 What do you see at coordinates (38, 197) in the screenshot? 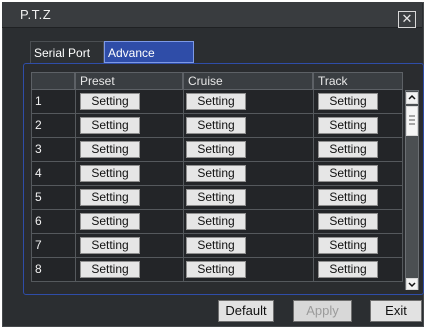
I see `row-number: 5` at bounding box center [38, 197].